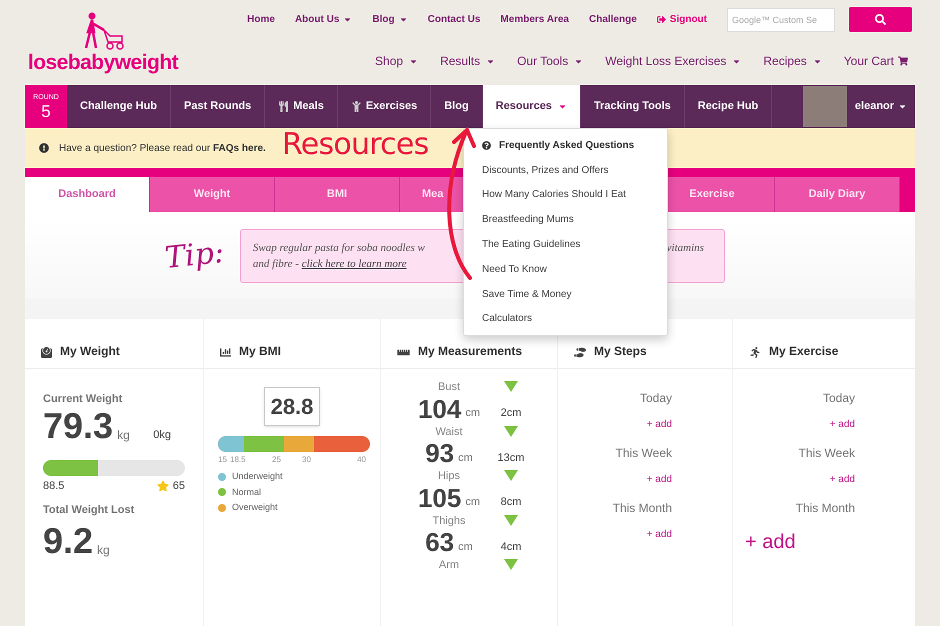 This screenshot has height=626, width=940. What do you see at coordinates (260, 351) in the screenshot?
I see `panel-title: My BMI` at bounding box center [260, 351].